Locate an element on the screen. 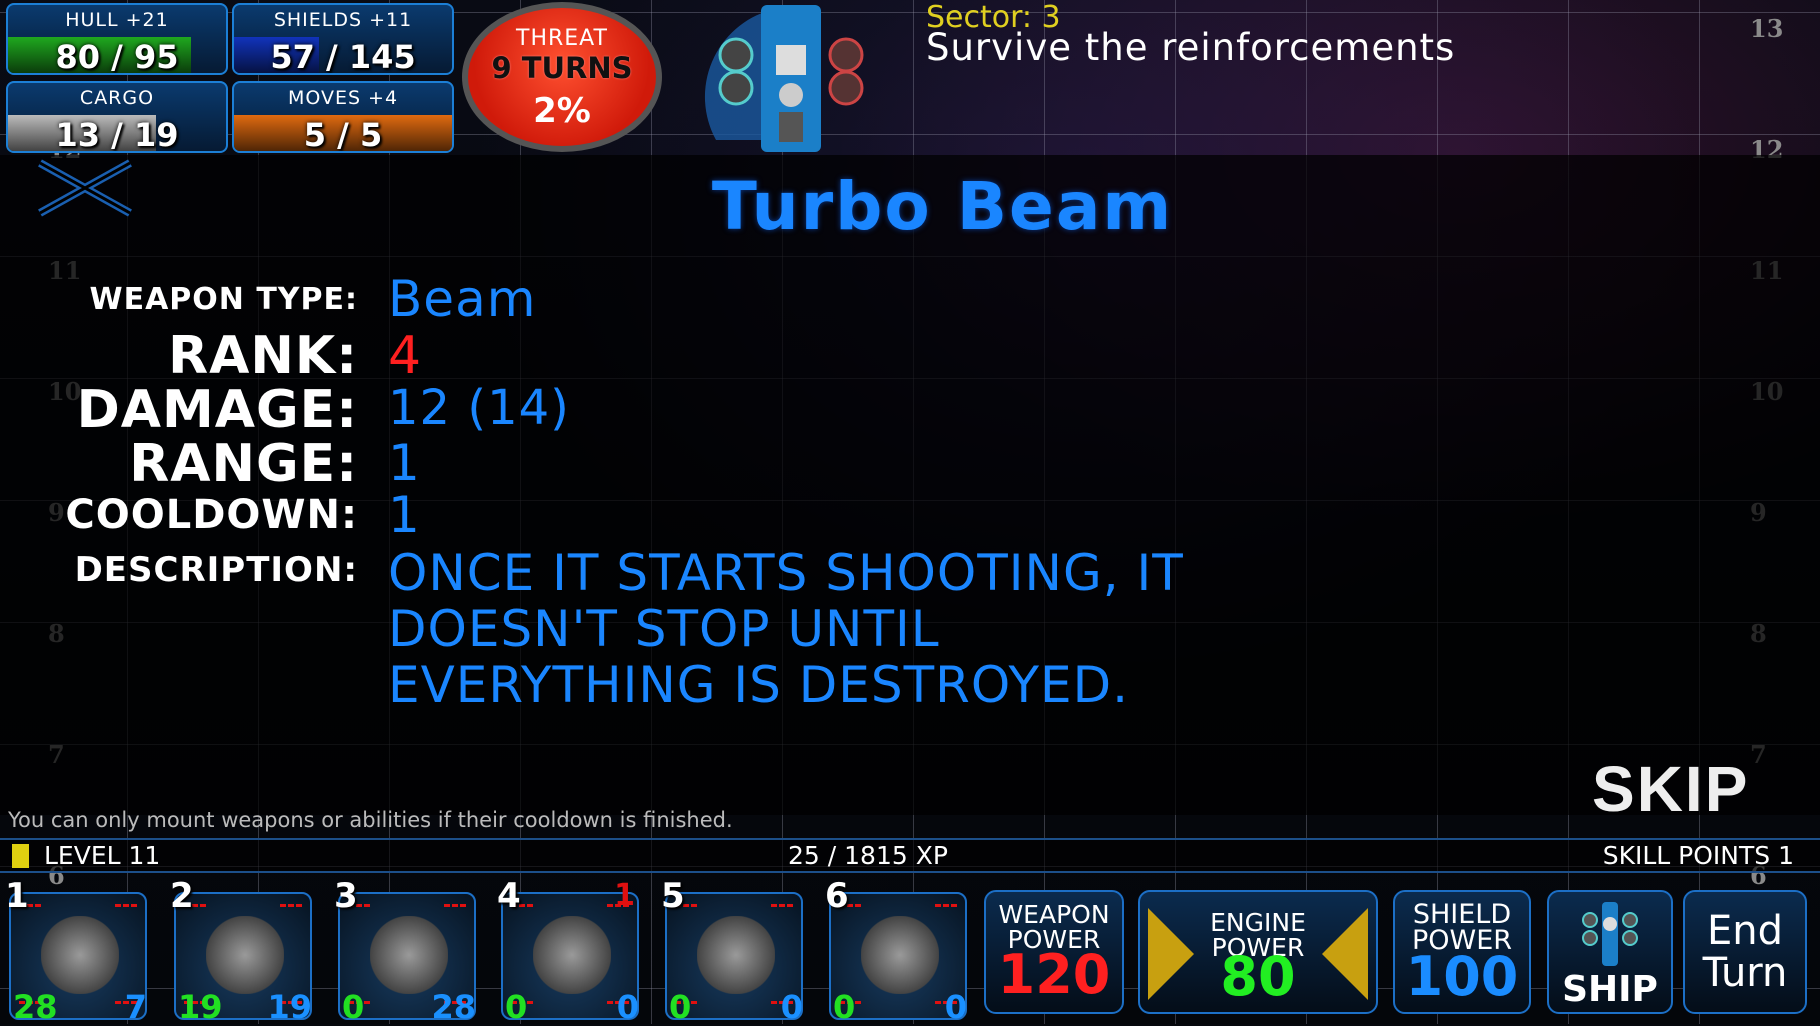 This screenshot has height=1026, width=1820. weapon-slot-3: 3 0 28 is located at coordinates (405, 951).